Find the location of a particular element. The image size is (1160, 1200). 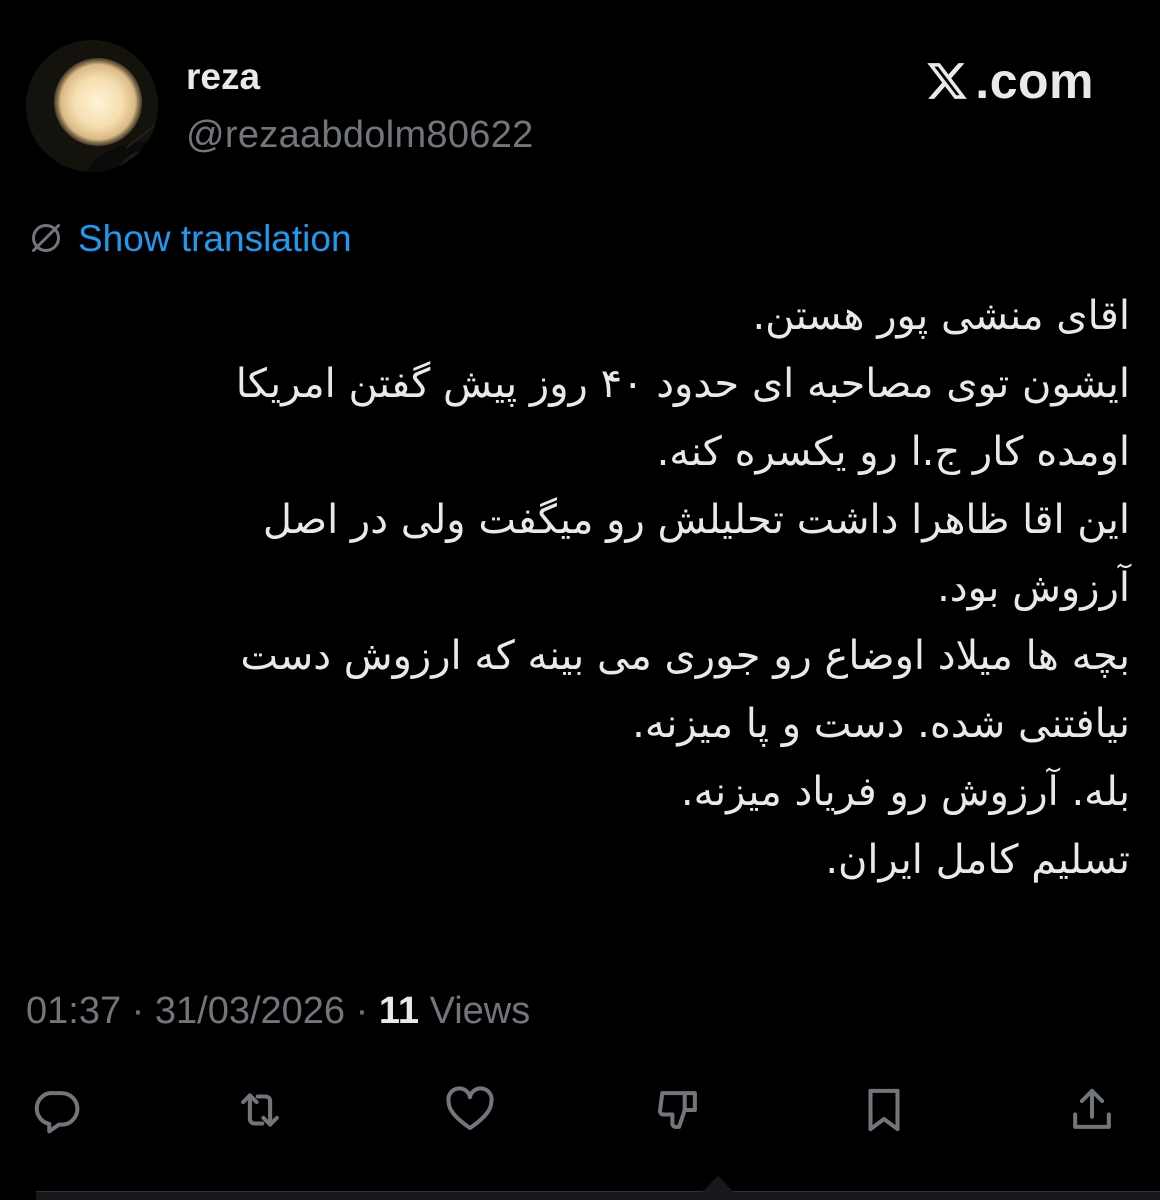

bottom-bar-notch is located at coordinates (718, 1184).